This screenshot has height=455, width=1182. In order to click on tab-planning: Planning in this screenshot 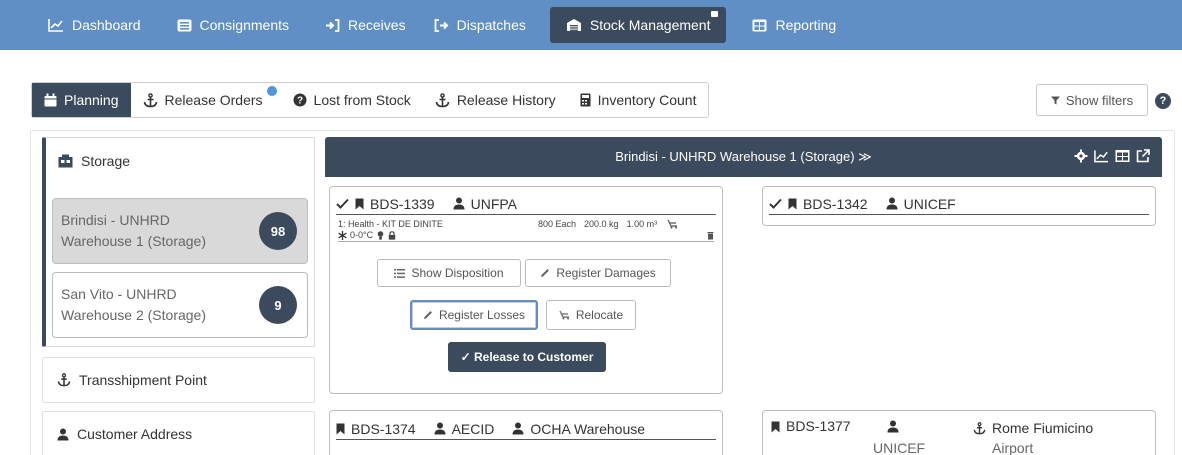, I will do `click(81, 100)`.